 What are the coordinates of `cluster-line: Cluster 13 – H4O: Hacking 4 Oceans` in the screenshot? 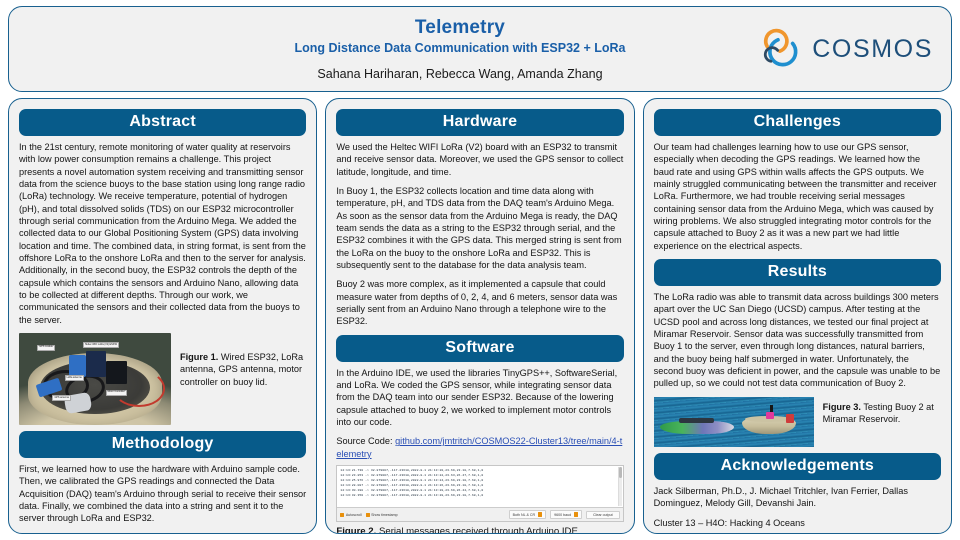 It's located at (729, 523).